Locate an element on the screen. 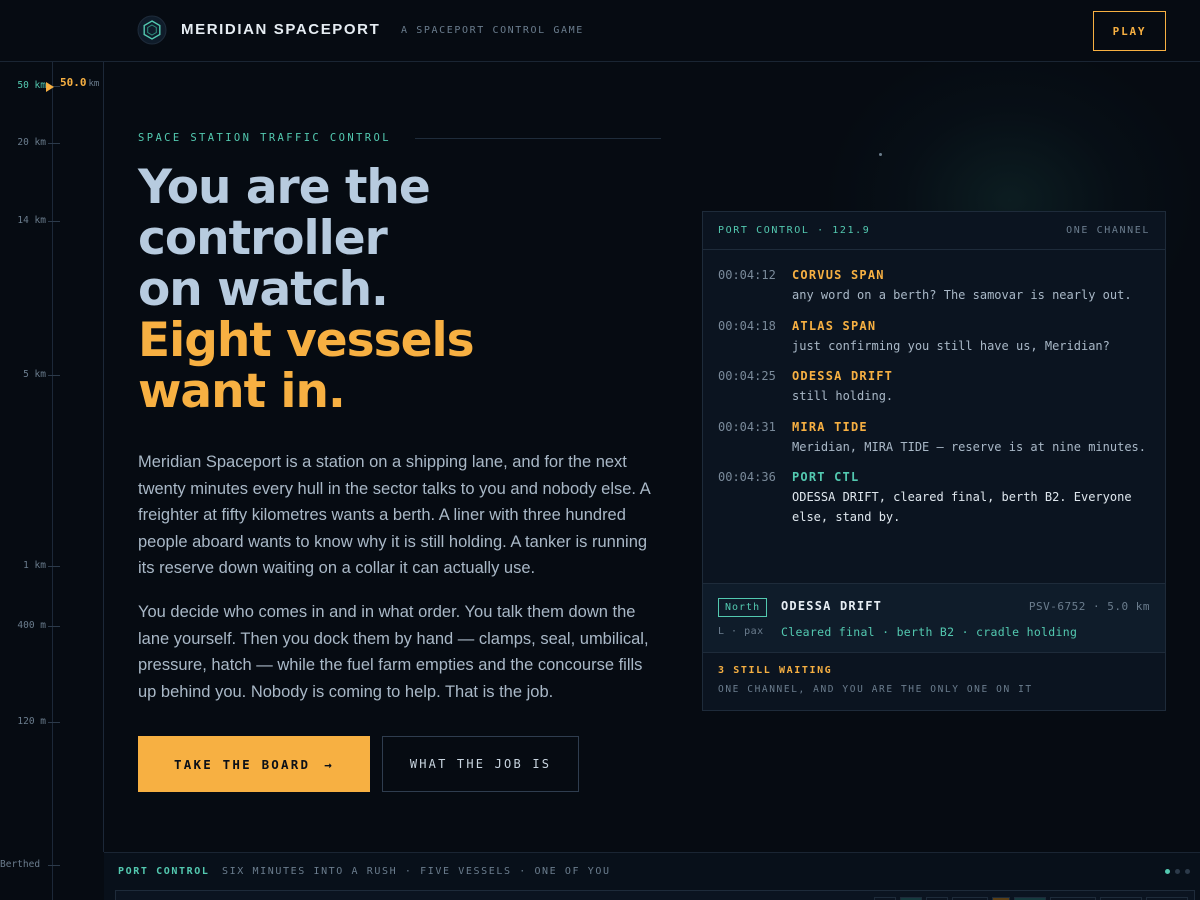 The image size is (1200, 900). altimeter-tick: 120 m is located at coordinates (30, 721).